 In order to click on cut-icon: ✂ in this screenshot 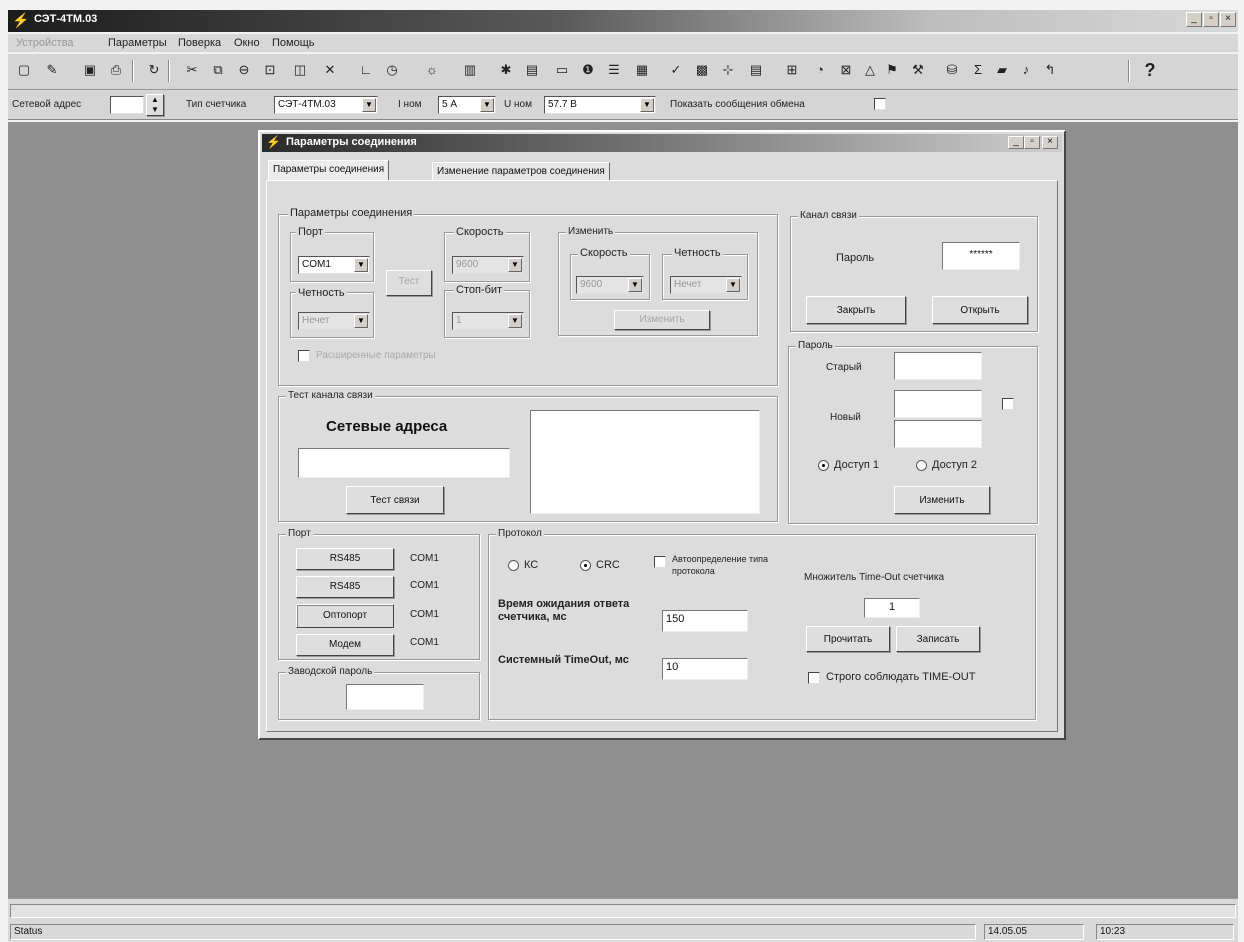, I will do `click(192, 70)`.